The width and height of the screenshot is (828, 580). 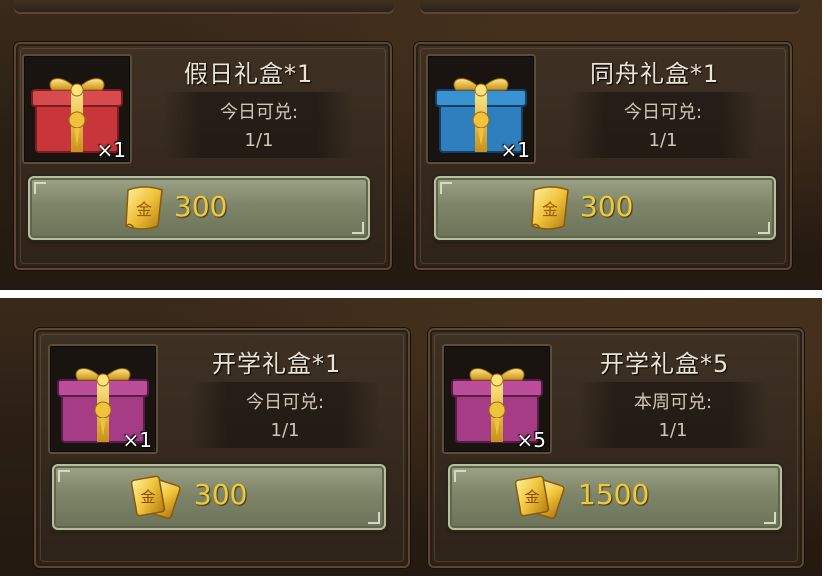 What do you see at coordinates (655, 74) in the screenshot?
I see `item-title: 同舟礼盒*1` at bounding box center [655, 74].